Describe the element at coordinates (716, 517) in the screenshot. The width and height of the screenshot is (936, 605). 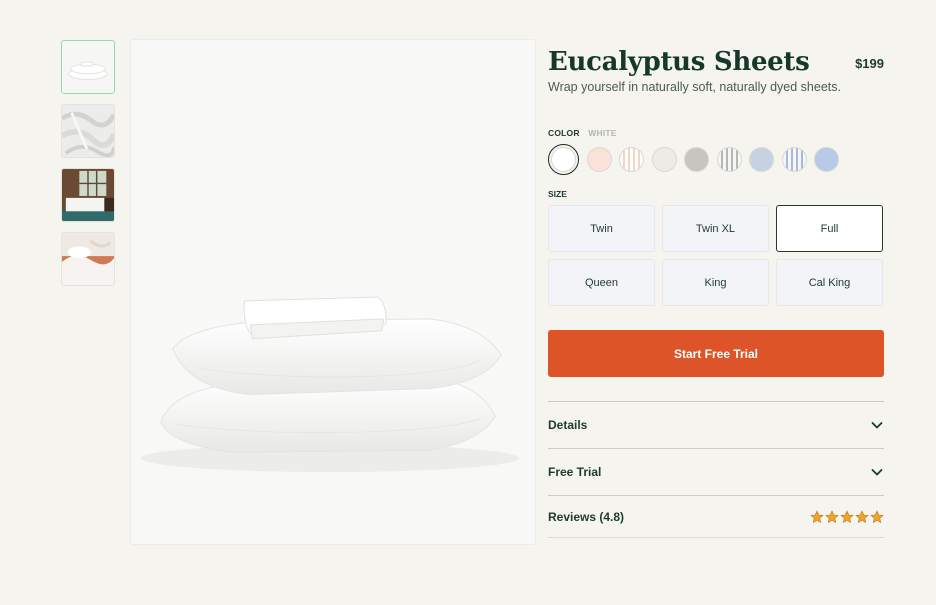
I see `reviews-row: Reviews (4.8)` at that location.